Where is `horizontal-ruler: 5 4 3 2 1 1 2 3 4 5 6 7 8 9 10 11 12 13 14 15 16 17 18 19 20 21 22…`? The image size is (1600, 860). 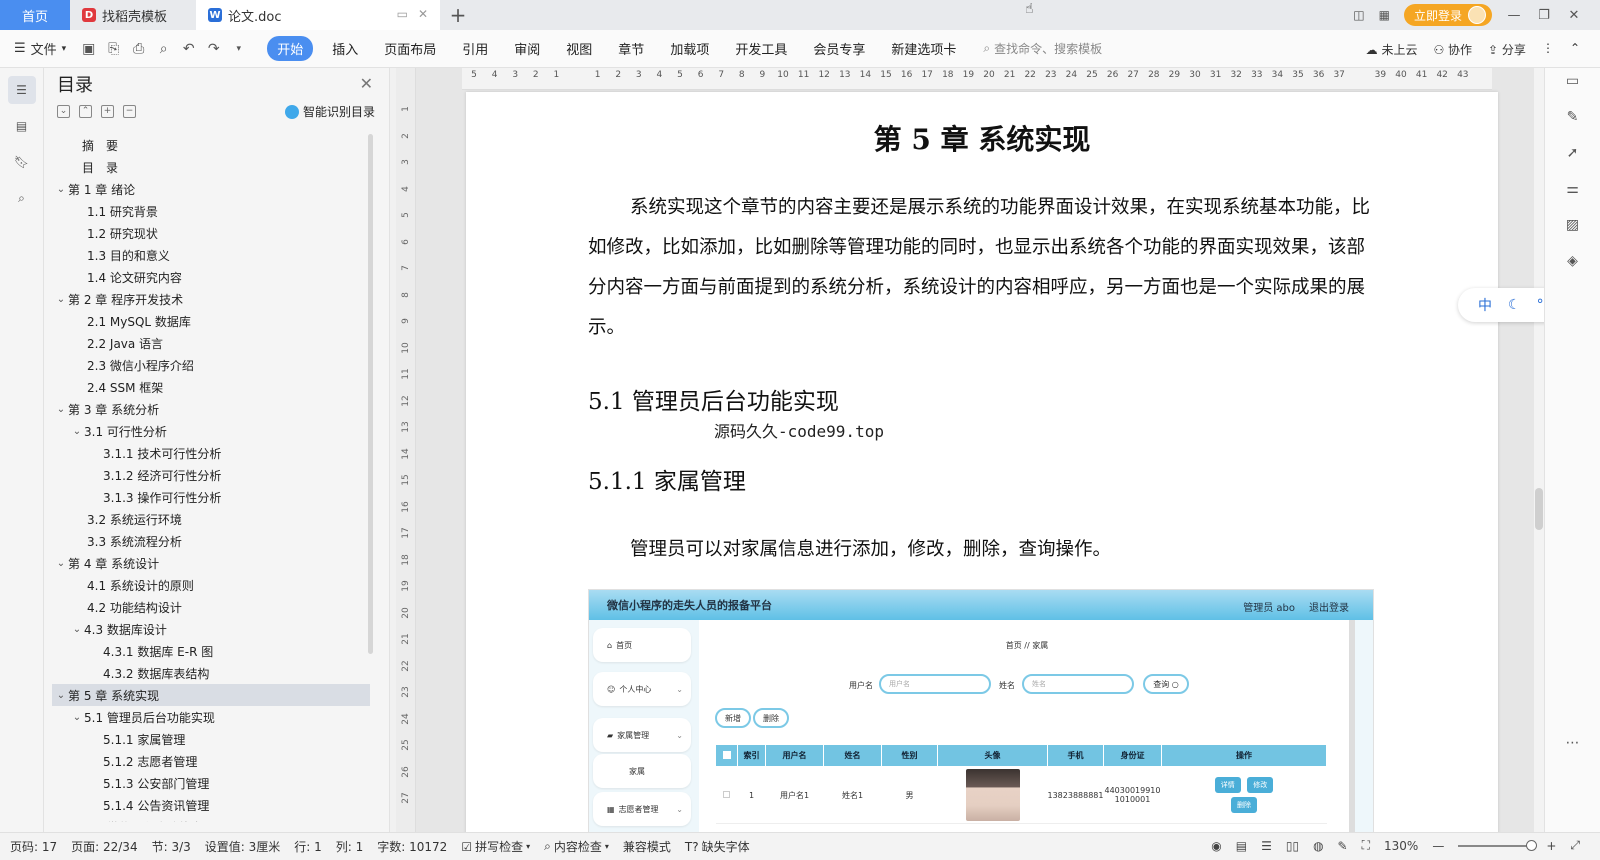 horizontal-ruler: 5 4 3 2 1 1 2 3 4 5 6 7 8 9 10 11 12 13 14 15 16 17 18 19 20 21 22… is located at coordinates (977, 79).